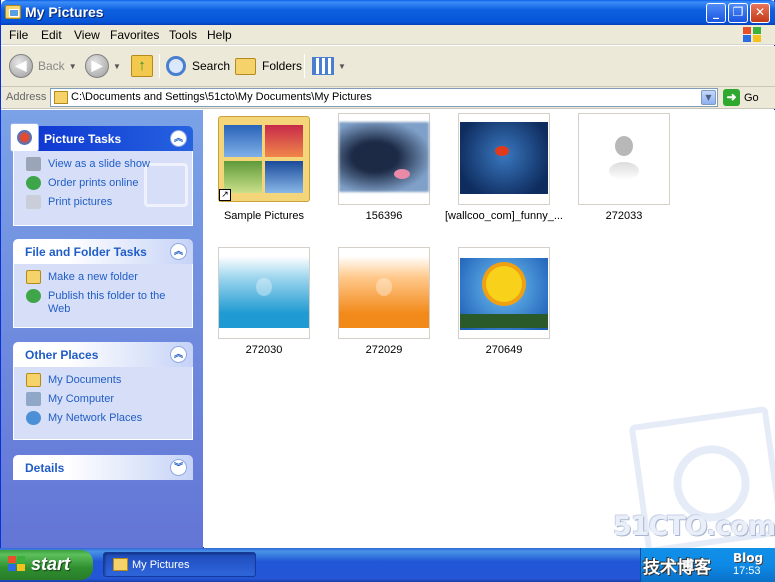 This screenshot has height=582, width=775. I want to click on task-publish-web: Publish this folder to the Web, so click(109, 302).